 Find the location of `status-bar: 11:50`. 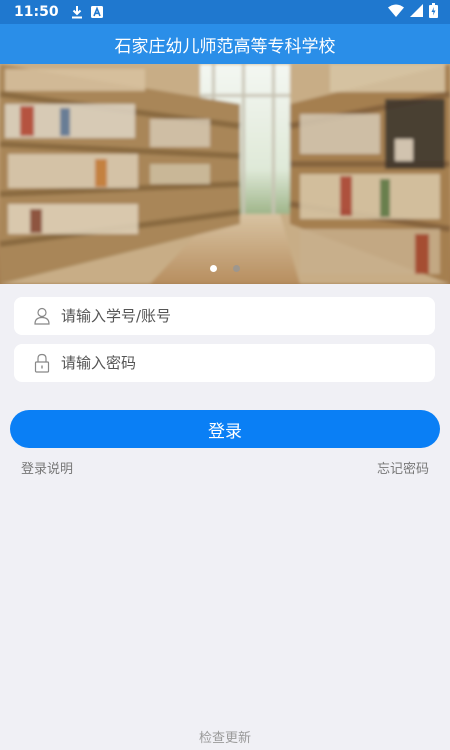

status-bar: 11:50 is located at coordinates (225, 12).